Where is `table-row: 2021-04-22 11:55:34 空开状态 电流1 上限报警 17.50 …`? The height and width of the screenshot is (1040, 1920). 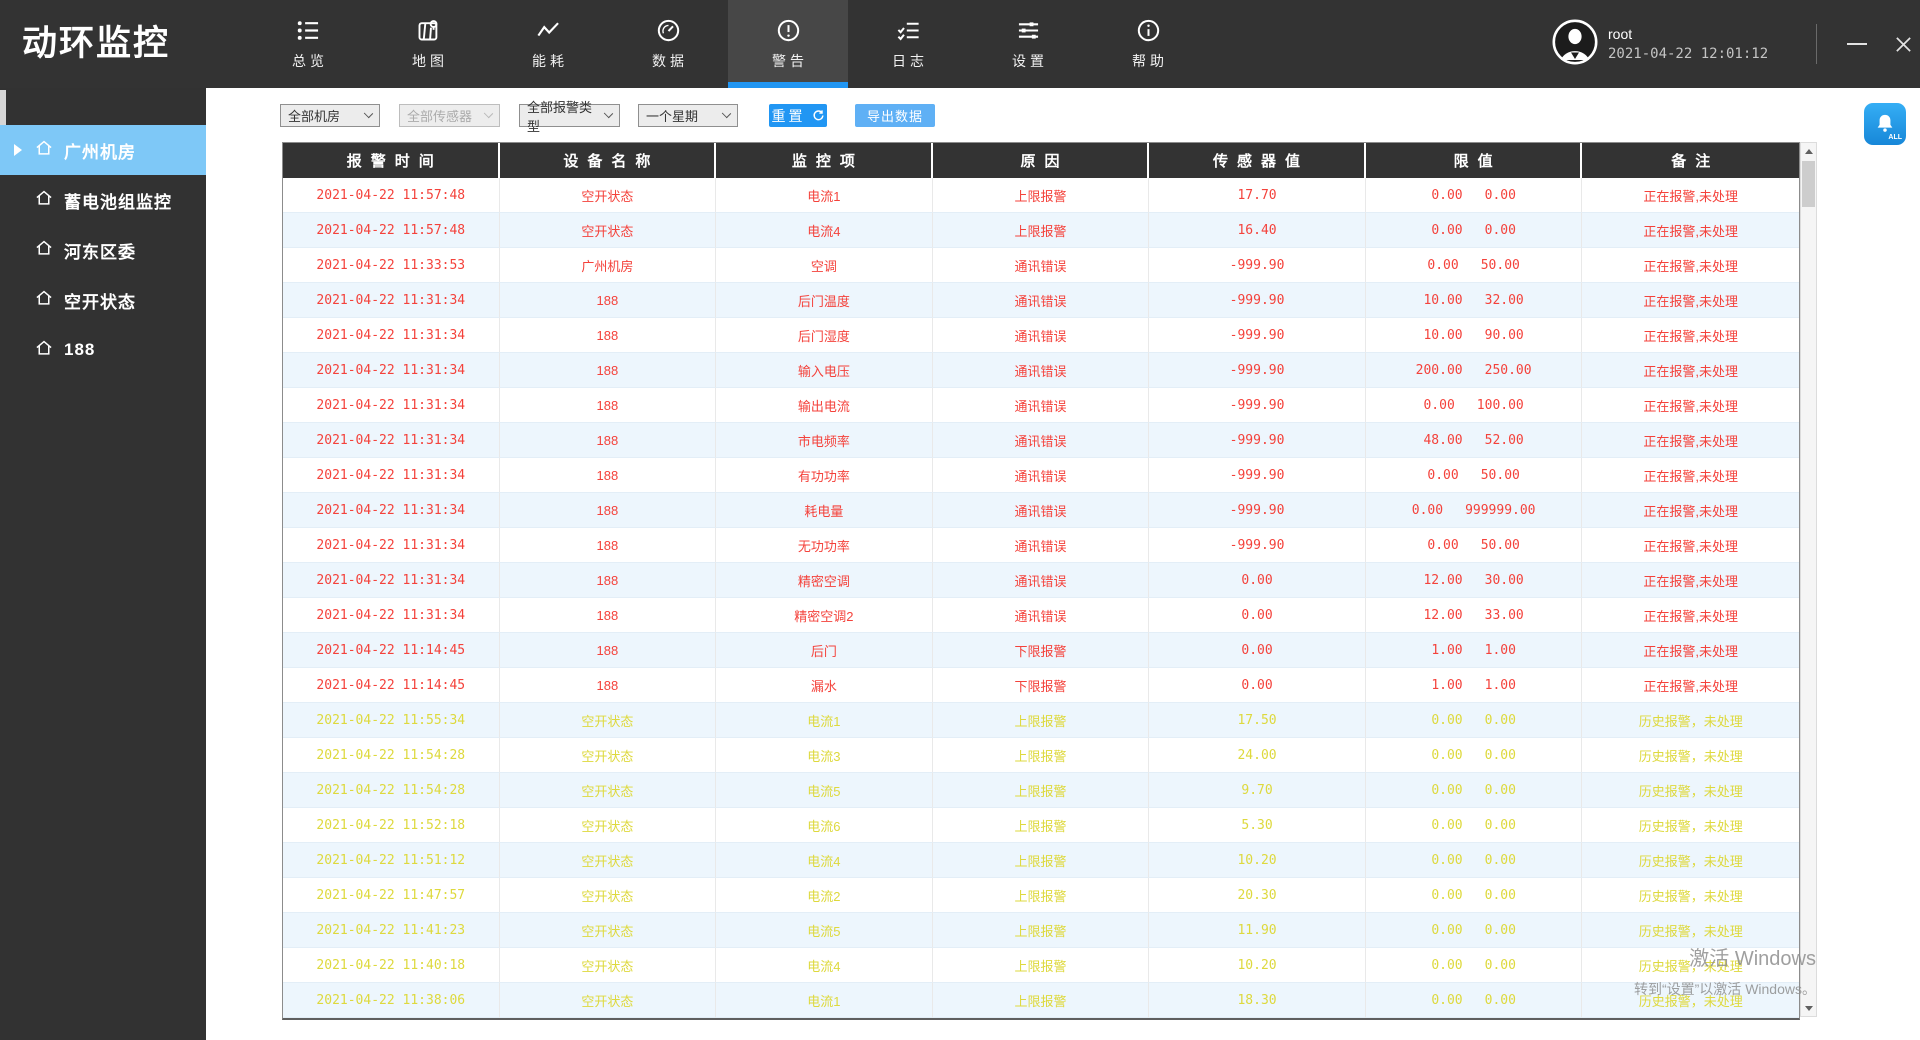
table-row: 2021-04-22 11:55:34 空开状态 电流1 上限报警 17.50 … is located at coordinates (1041, 720).